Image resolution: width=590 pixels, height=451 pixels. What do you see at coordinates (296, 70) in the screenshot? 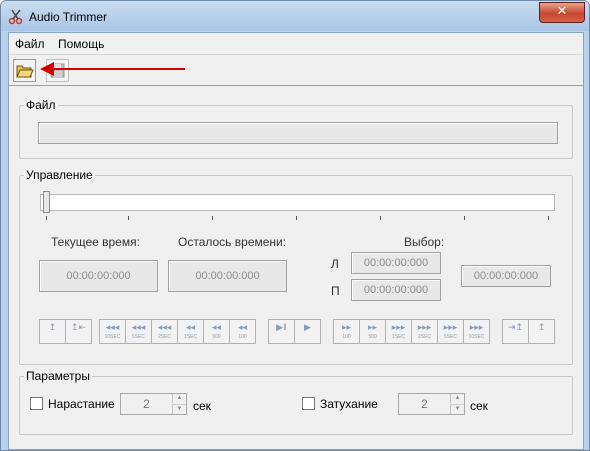
I see `toolbar` at bounding box center [296, 70].